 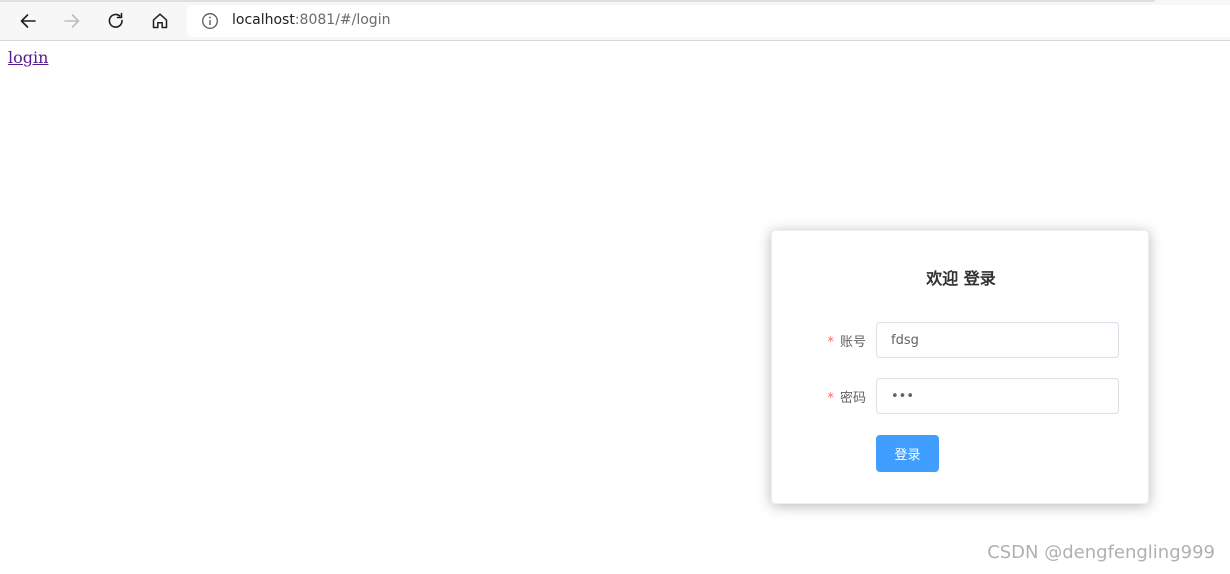 I want to click on back-button, so click(x=28, y=21).